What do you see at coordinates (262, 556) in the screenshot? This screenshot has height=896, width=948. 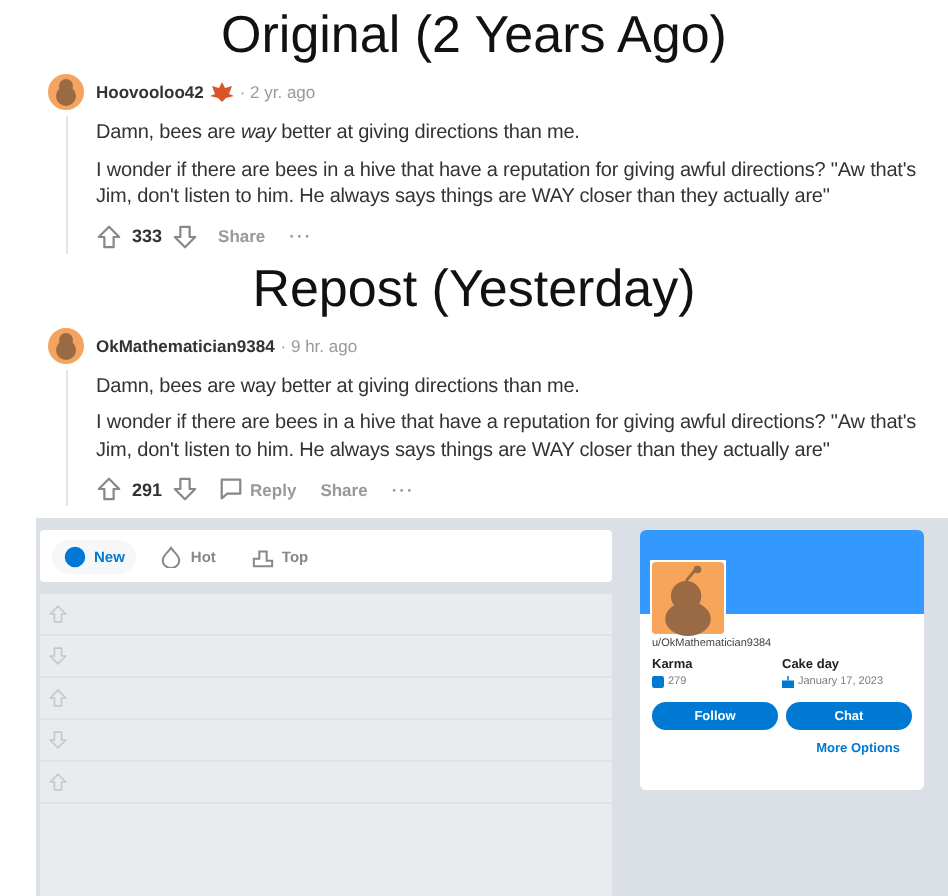 I see `podium-icon` at bounding box center [262, 556].